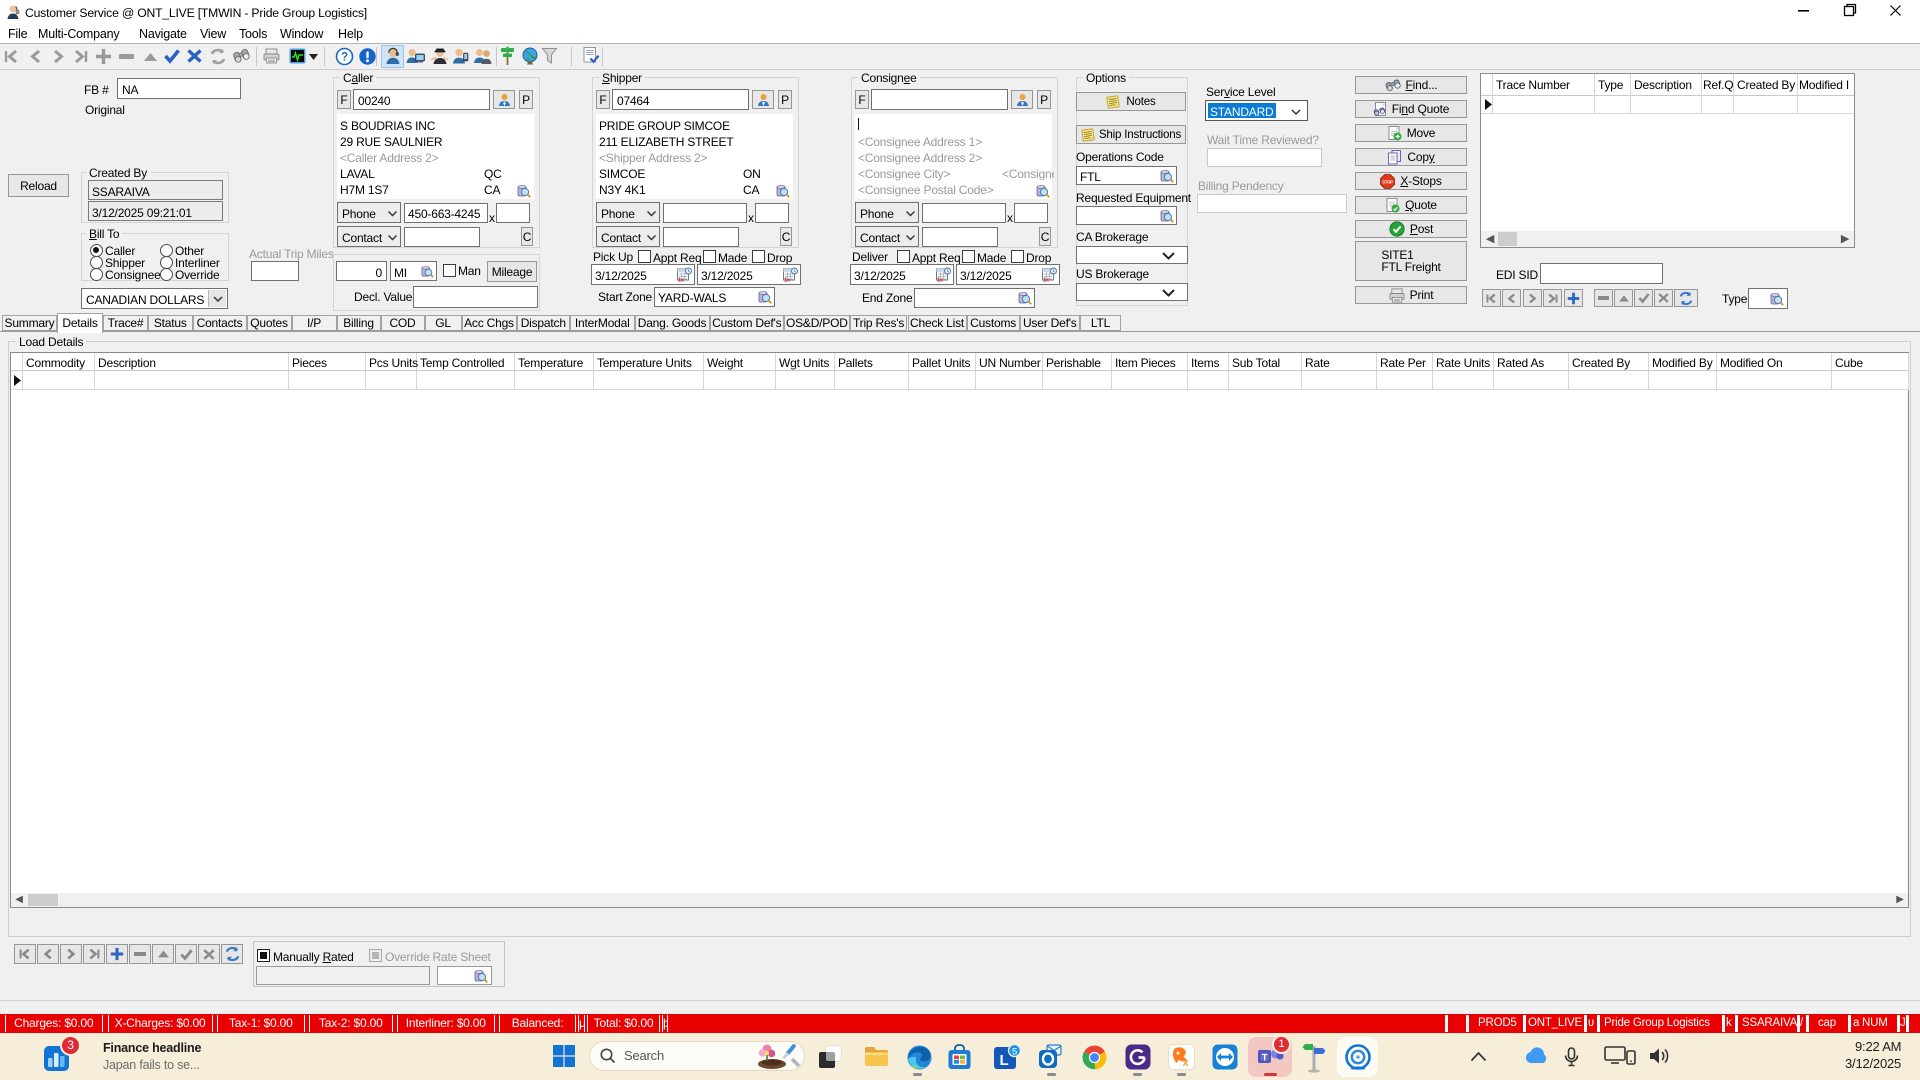  What do you see at coordinates (1388, 181) in the screenshot?
I see `svg-text: STOP` at bounding box center [1388, 181].